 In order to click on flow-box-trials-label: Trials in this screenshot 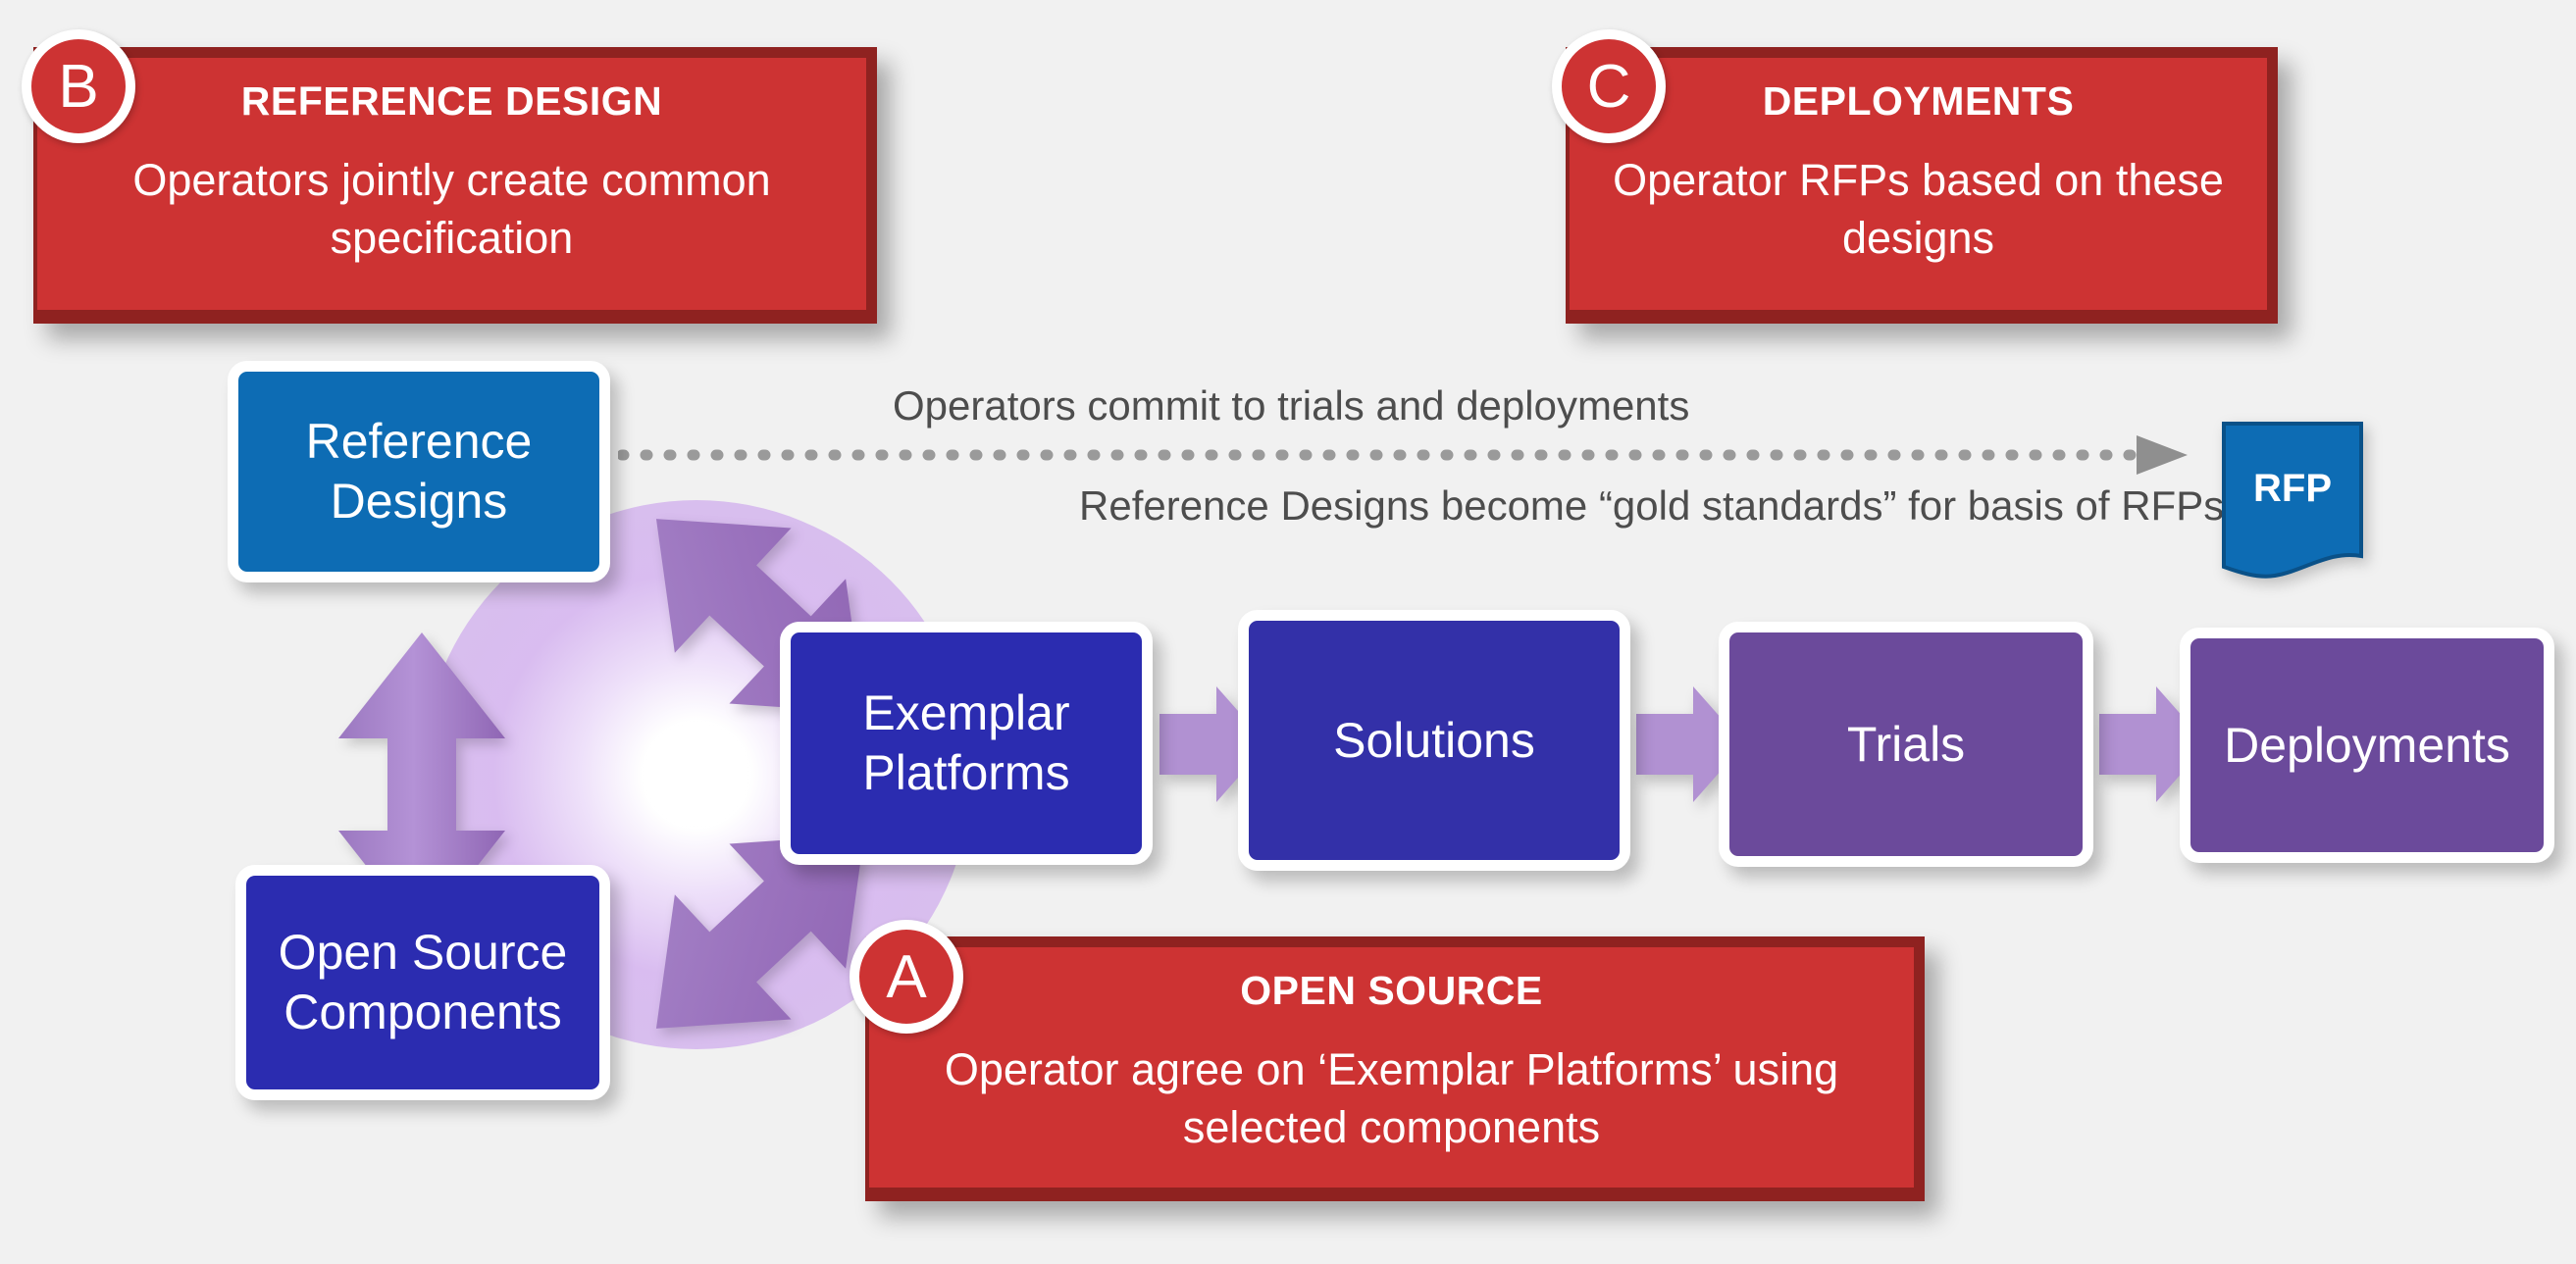, I will do `click(1906, 744)`.